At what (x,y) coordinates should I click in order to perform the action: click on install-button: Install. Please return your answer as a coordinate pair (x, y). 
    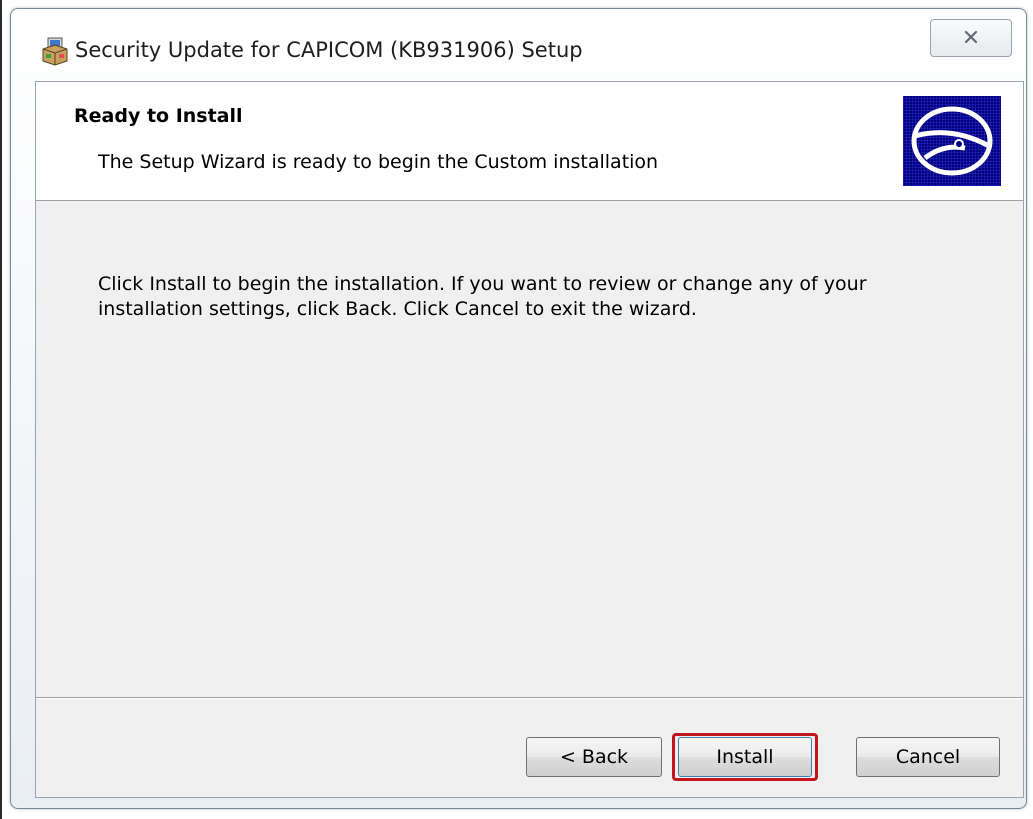
    Looking at the image, I should click on (745, 757).